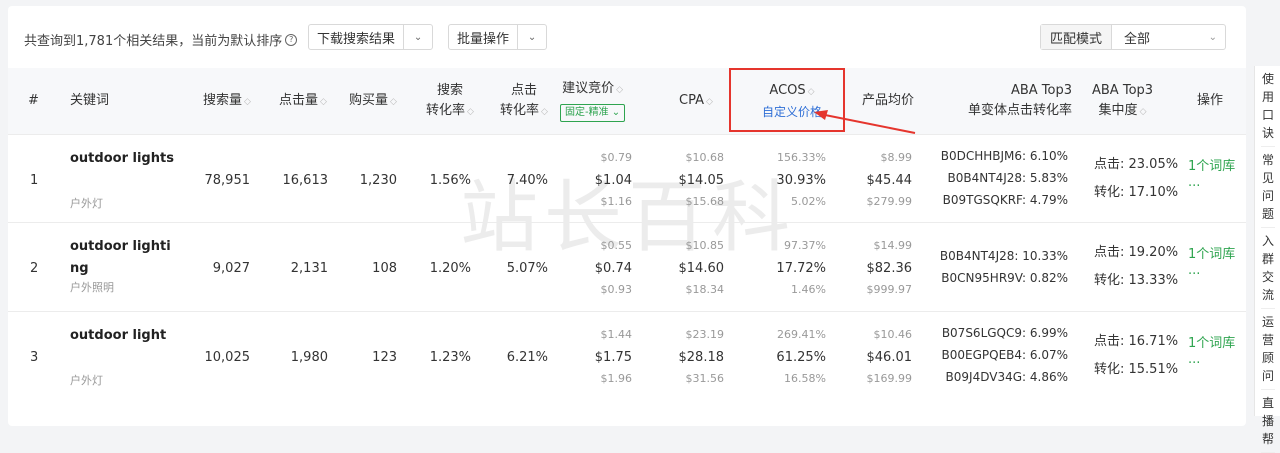 The width and height of the screenshot is (1280, 453). Describe the element at coordinates (588, 88) in the screenshot. I see `col-bid-label: 建议竞价` at that location.